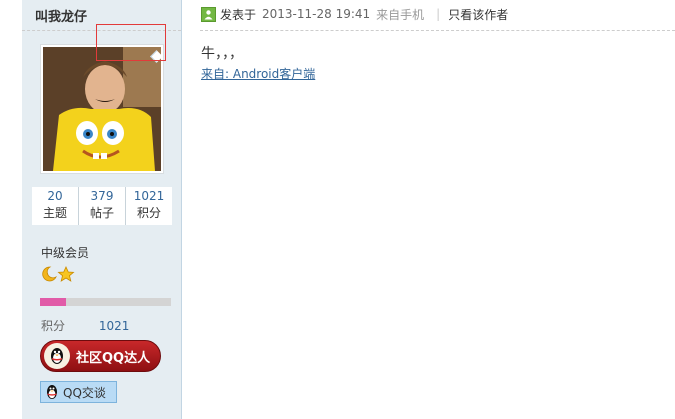 The height and width of the screenshot is (419, 675). Describe the element at coordinates (66, 274) in the screenshot. I see `star-icon` at that location.